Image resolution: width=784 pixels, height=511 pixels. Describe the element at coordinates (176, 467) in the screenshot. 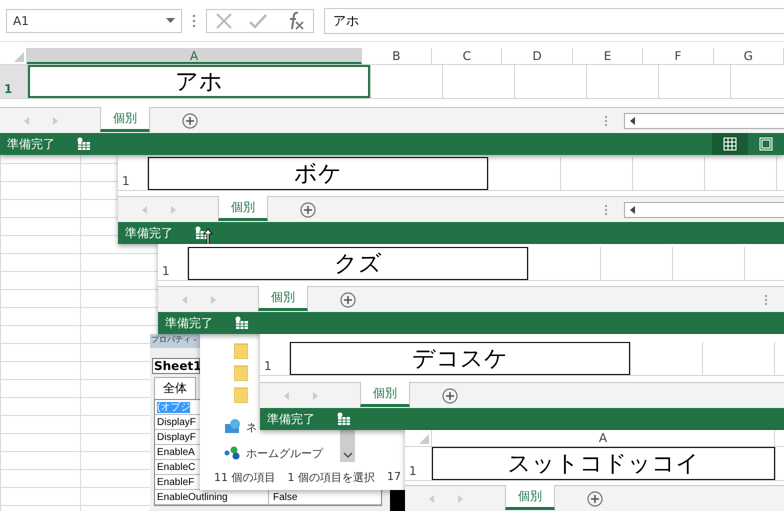

I see `property-name: EnableC` at that location.